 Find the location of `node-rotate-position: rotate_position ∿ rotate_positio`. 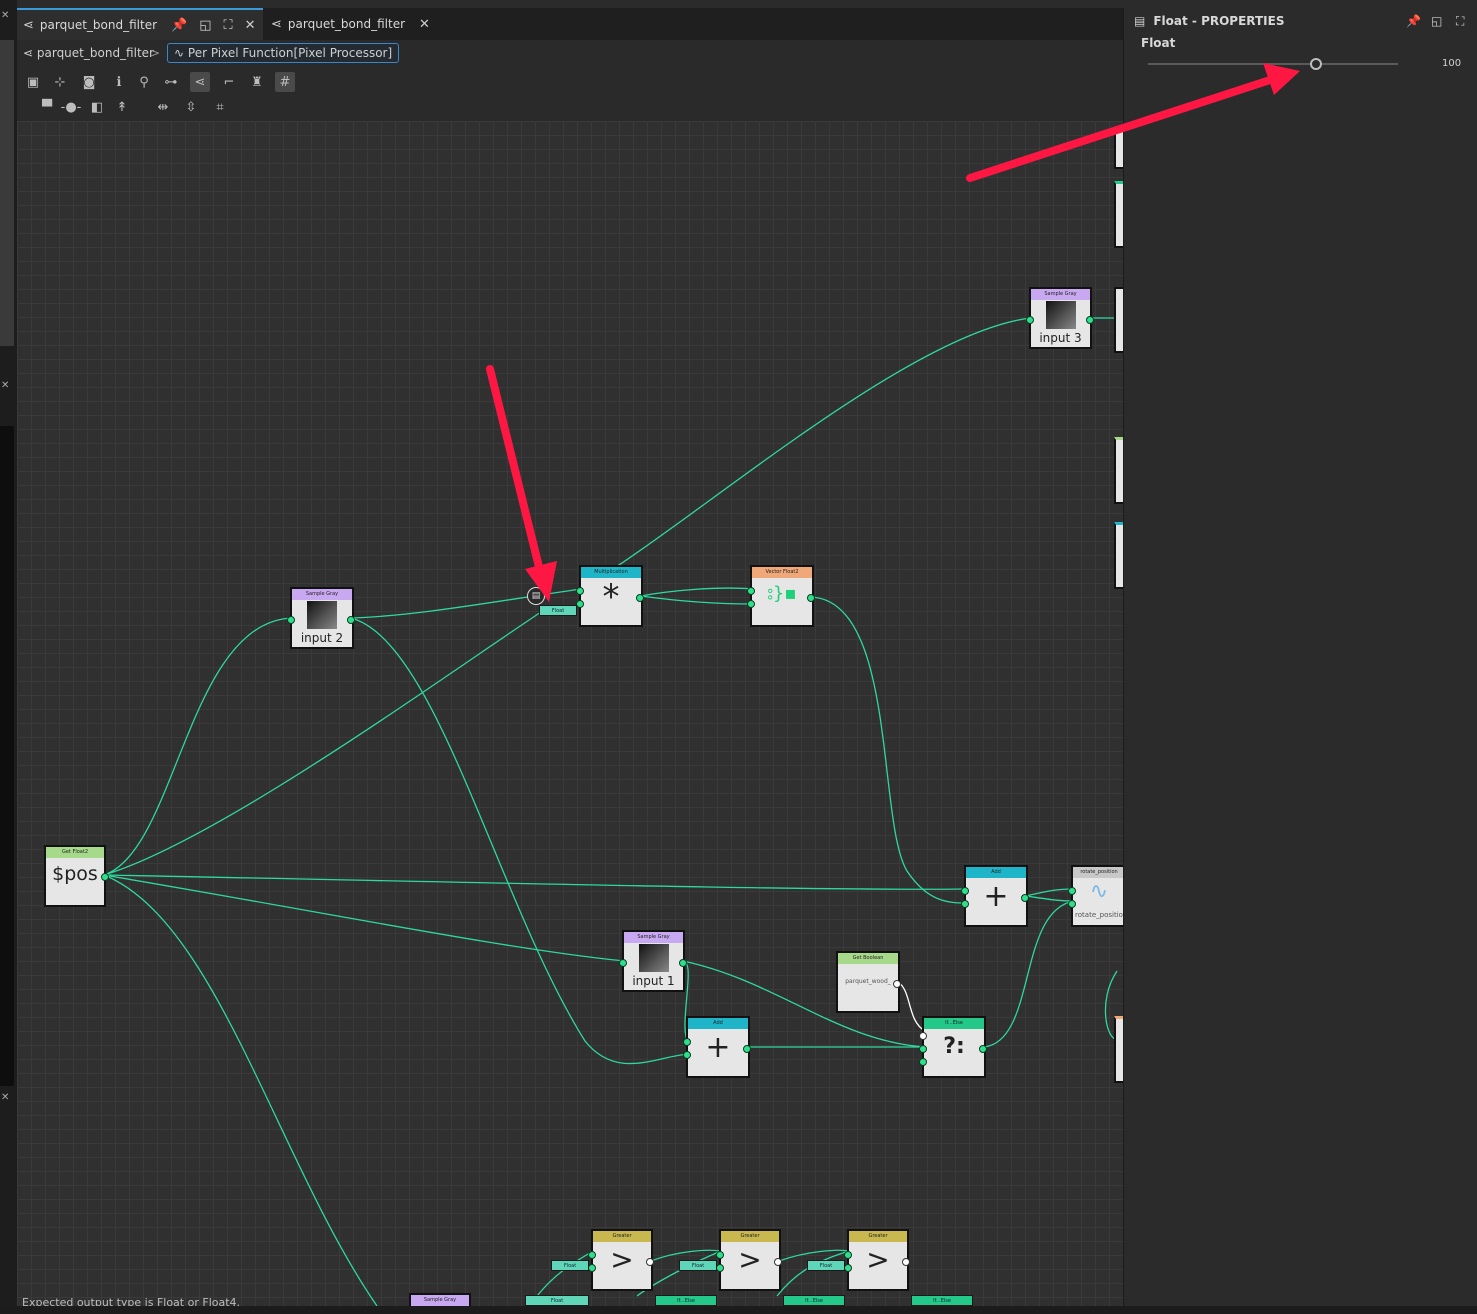

node-rotate-position: rotate_position ∿ rotate_positio is located at coordinates (1095, 896).